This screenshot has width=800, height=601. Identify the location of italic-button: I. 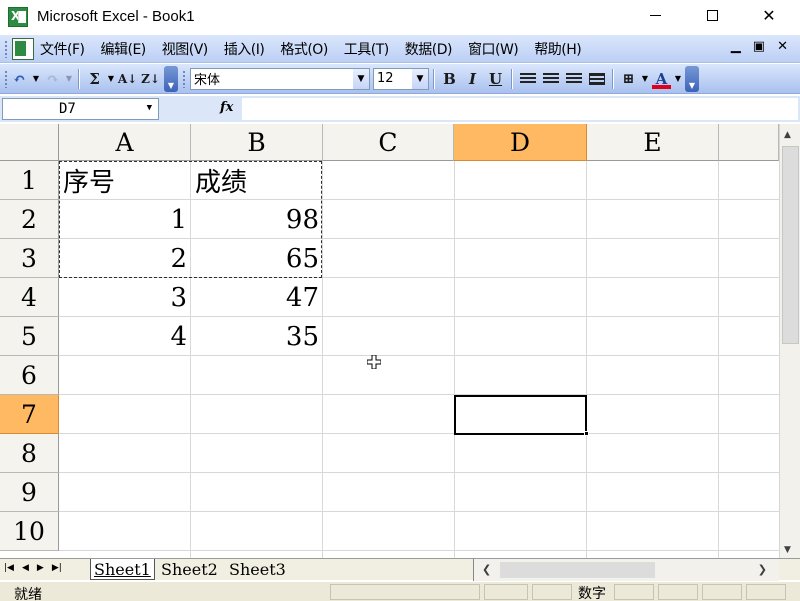
(472, 79).